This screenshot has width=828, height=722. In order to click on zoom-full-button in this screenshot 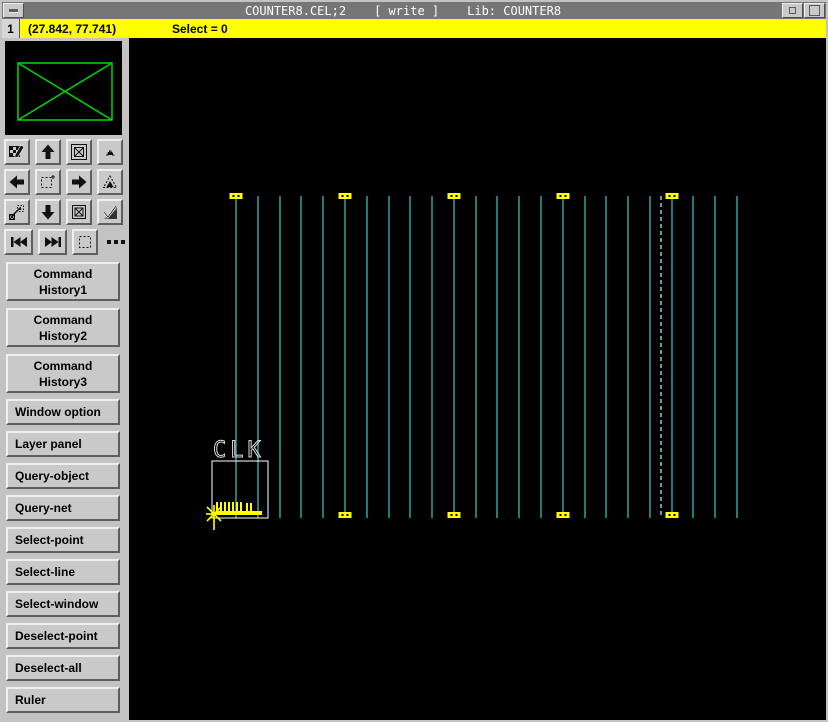, I will do `click(79, 212)`.